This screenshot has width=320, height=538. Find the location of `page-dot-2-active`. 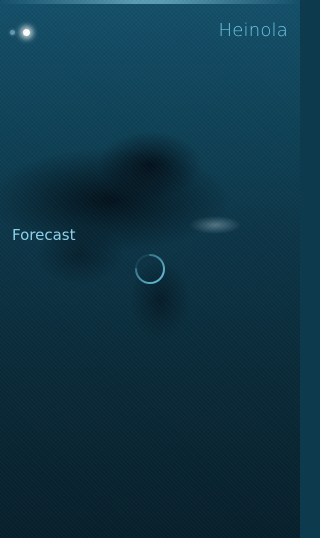

page-dot-2-active is located at coordinates (26, 32).